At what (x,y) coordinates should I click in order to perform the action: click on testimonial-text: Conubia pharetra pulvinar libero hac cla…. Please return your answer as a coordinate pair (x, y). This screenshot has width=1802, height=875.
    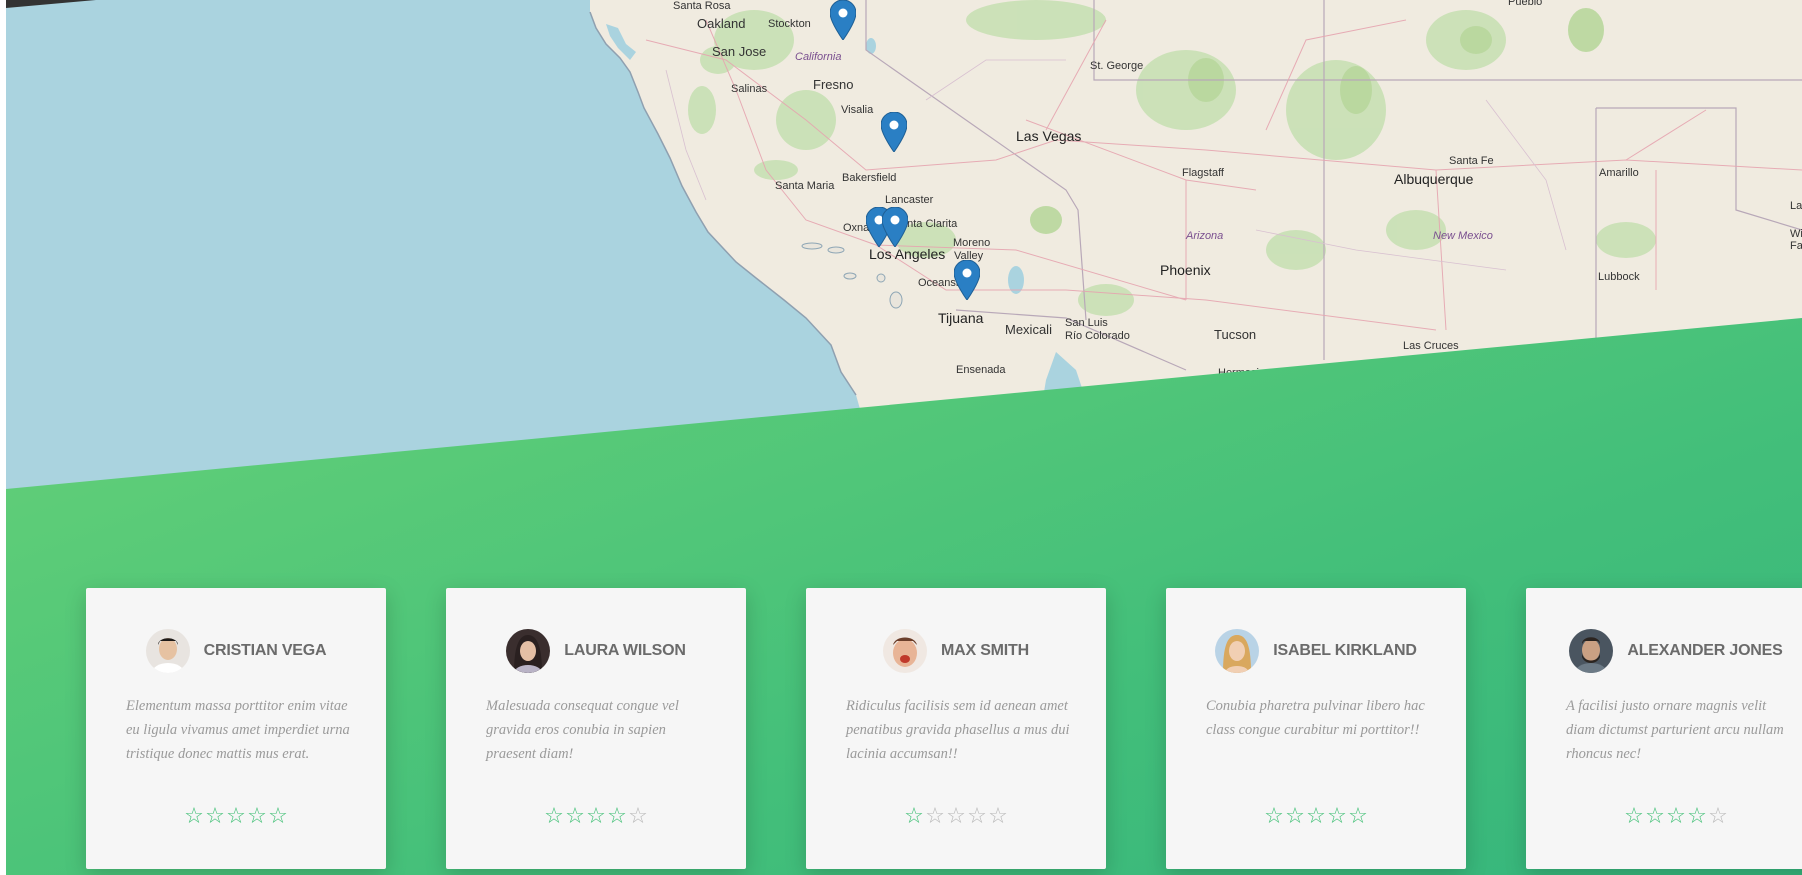
    Looking at the image, I should click on (1315, 718).